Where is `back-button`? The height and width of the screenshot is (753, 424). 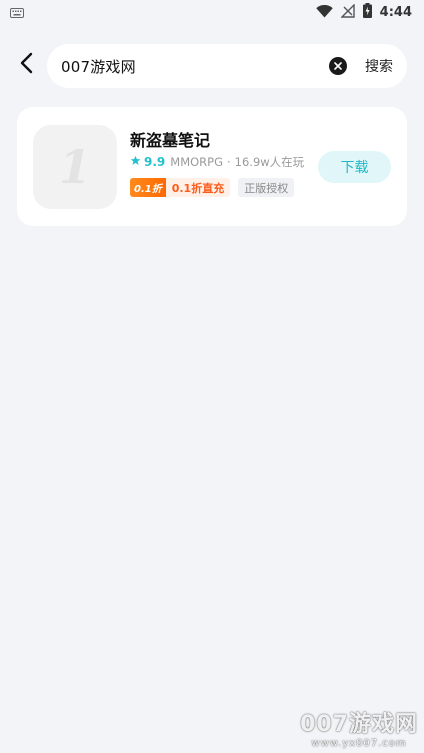
back-button is located at coordinates (26, 65).